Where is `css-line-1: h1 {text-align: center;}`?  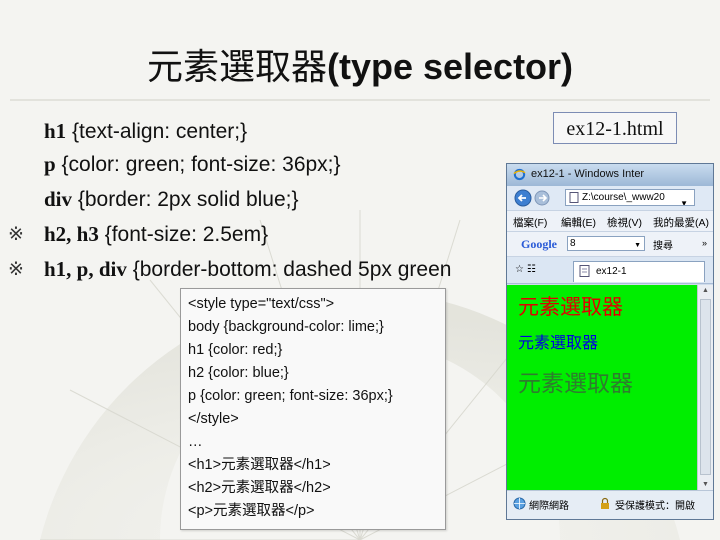
css-line-1: h1 {text-align: center;} is located at coordinates (145, 131).